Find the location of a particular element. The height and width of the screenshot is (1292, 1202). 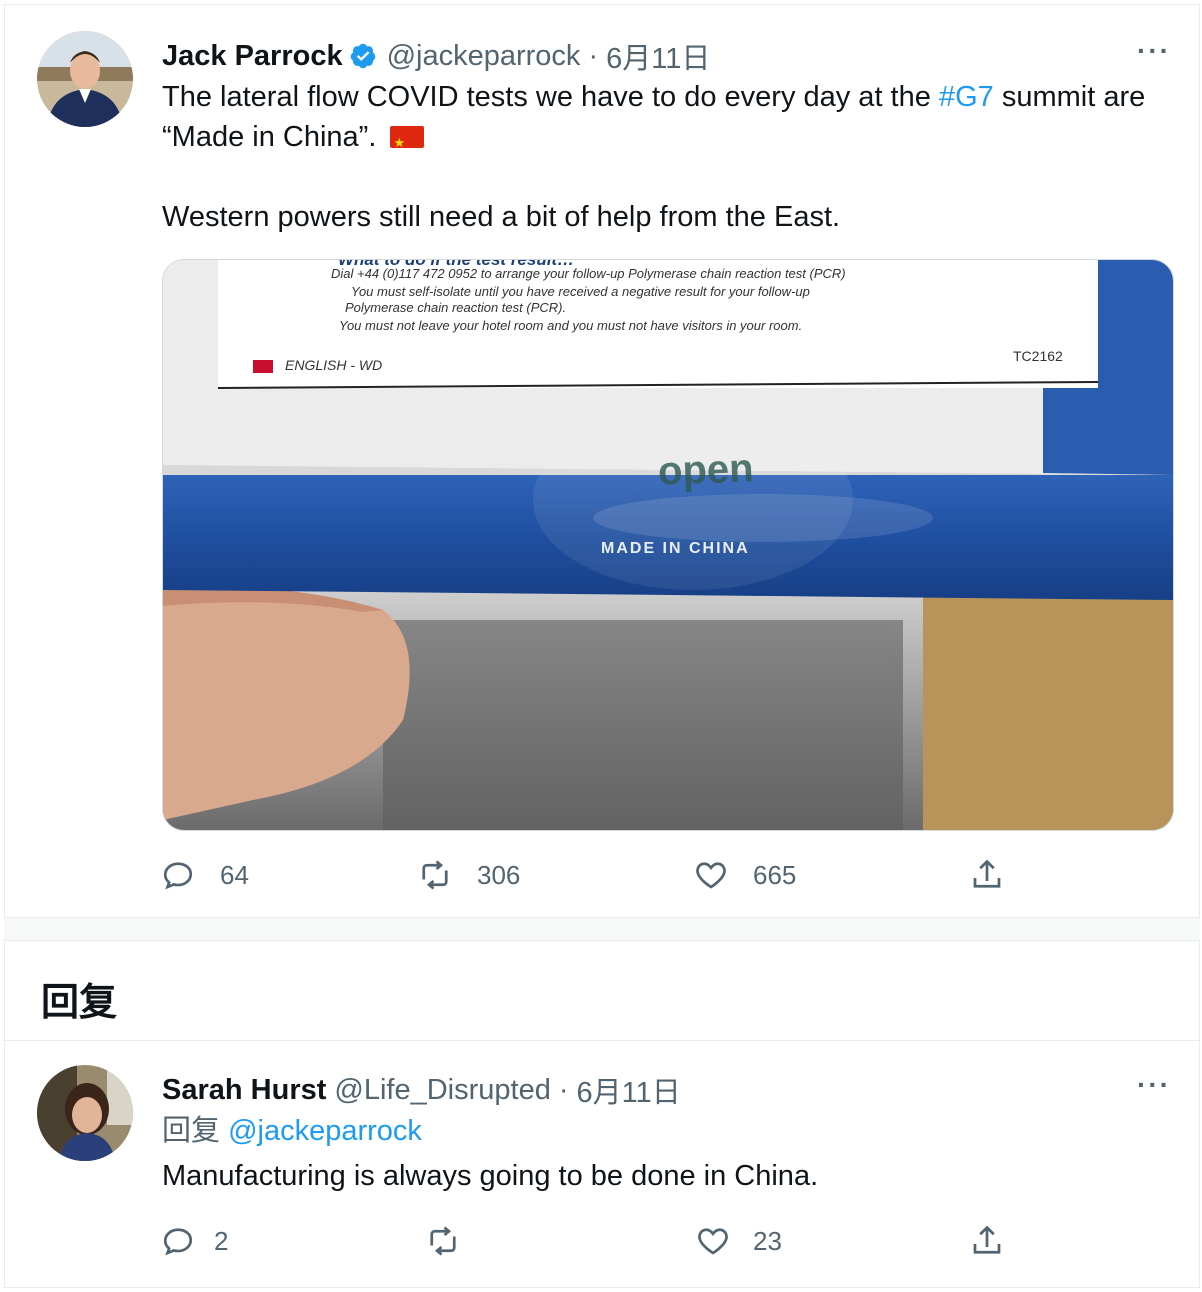

reply-author-name: Sarah Hurst is located at coordinates (244, 1090).